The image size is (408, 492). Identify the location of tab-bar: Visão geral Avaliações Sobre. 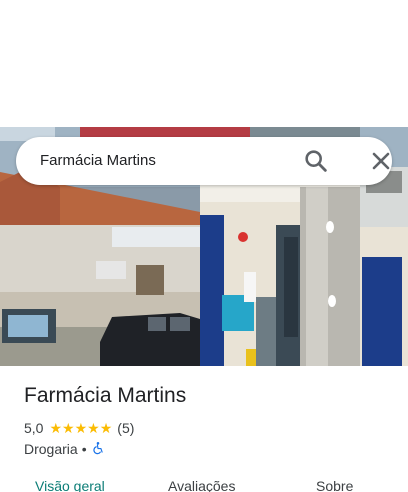
(204, 482).